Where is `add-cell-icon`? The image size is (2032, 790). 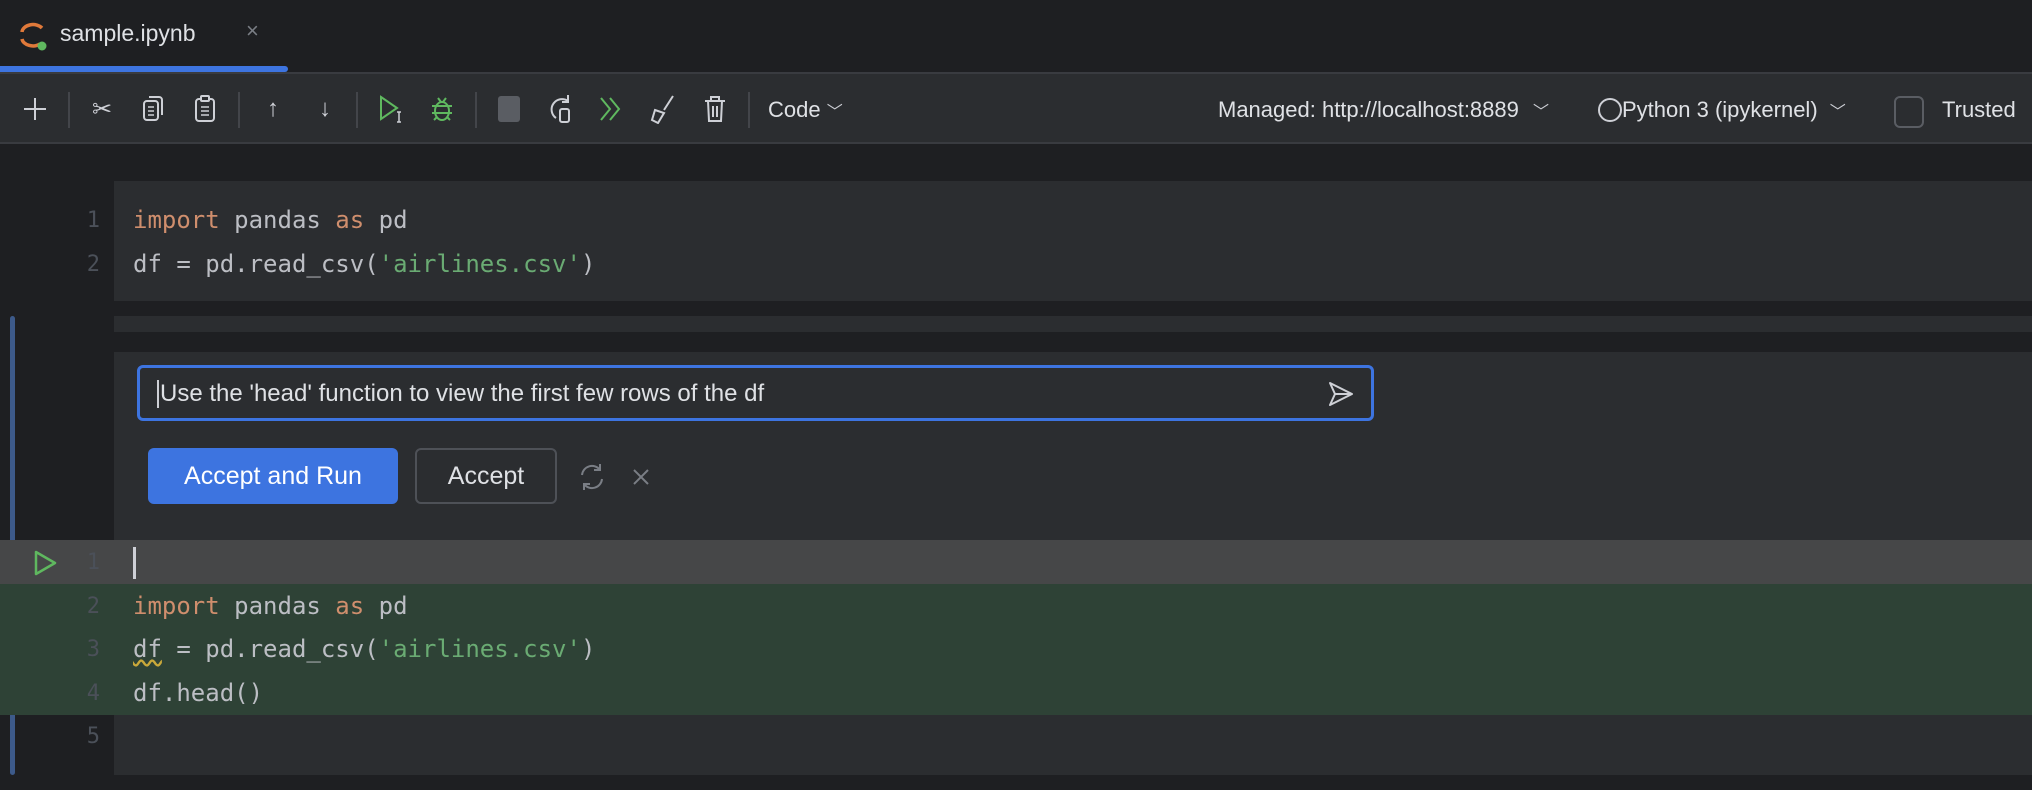
add-cell-icon is located at coordinates (35, 109).